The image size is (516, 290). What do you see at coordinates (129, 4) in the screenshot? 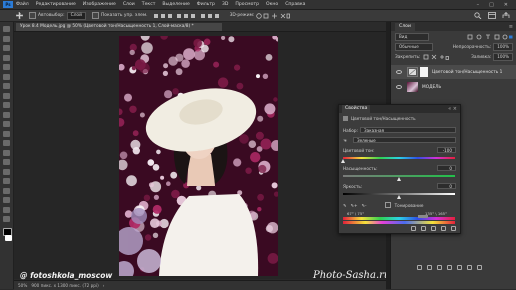
I see `menu-layers: Слои` at bounding box center [129, 4].